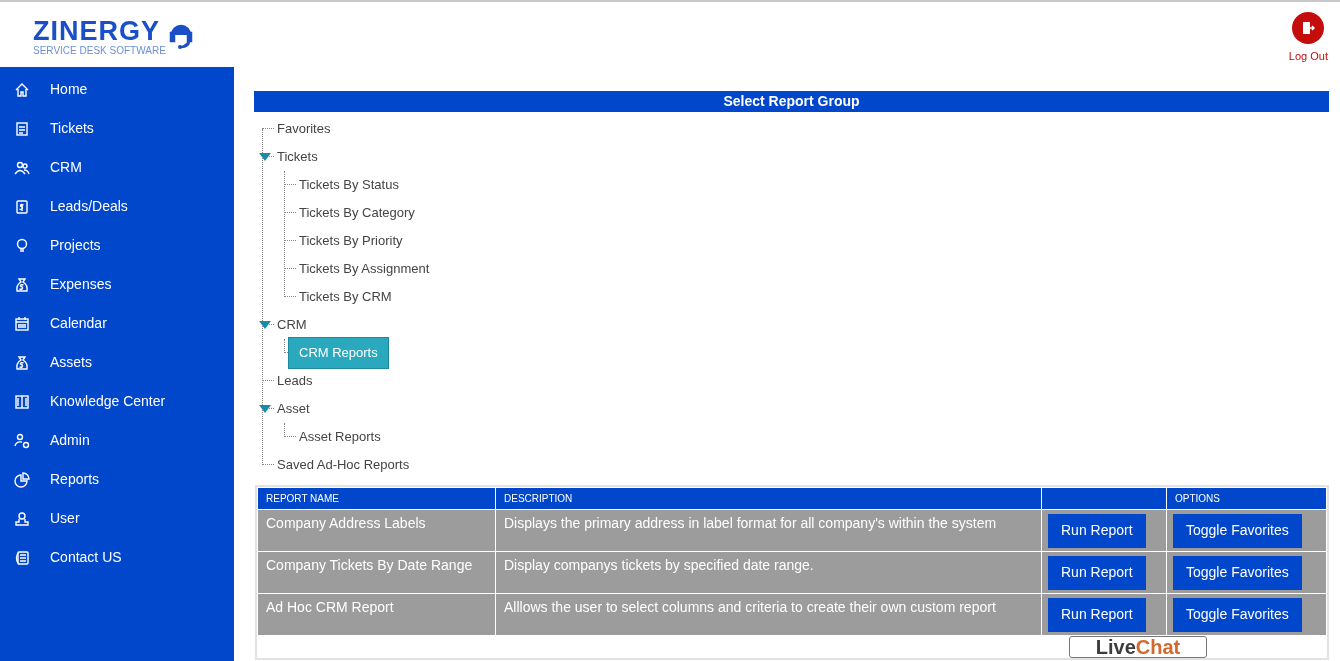 Image resolution: width=1340 pixels, height=661 pixels. I want to click on tree-item: Tickets By Assignment, so click(364, 269).